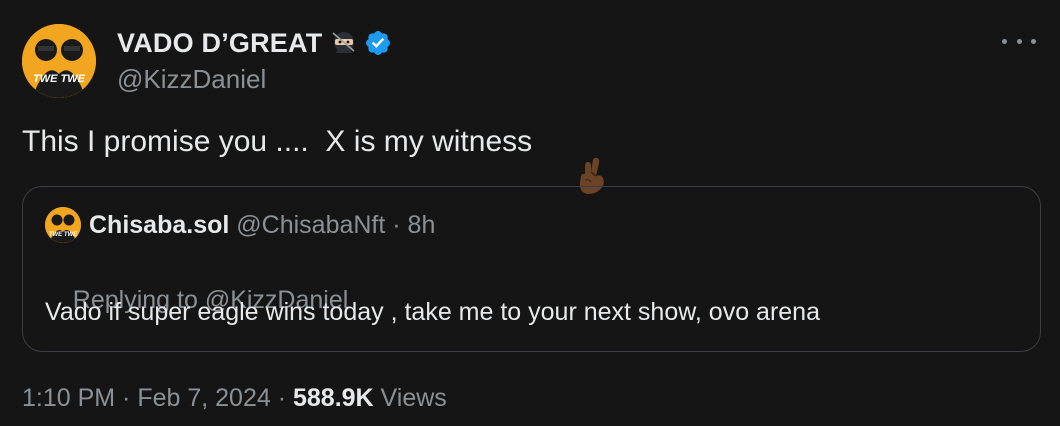  I want to click on ninja-icon, so click(344, 43).